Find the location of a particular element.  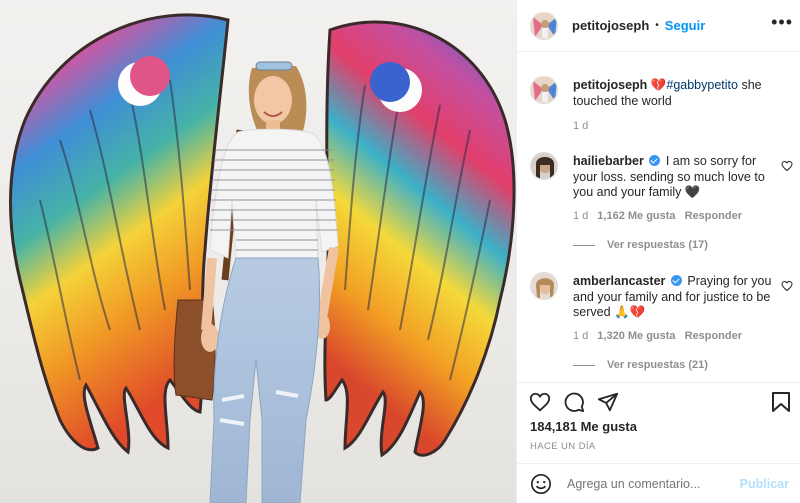

comment-input is located at coordinates (652, 484).